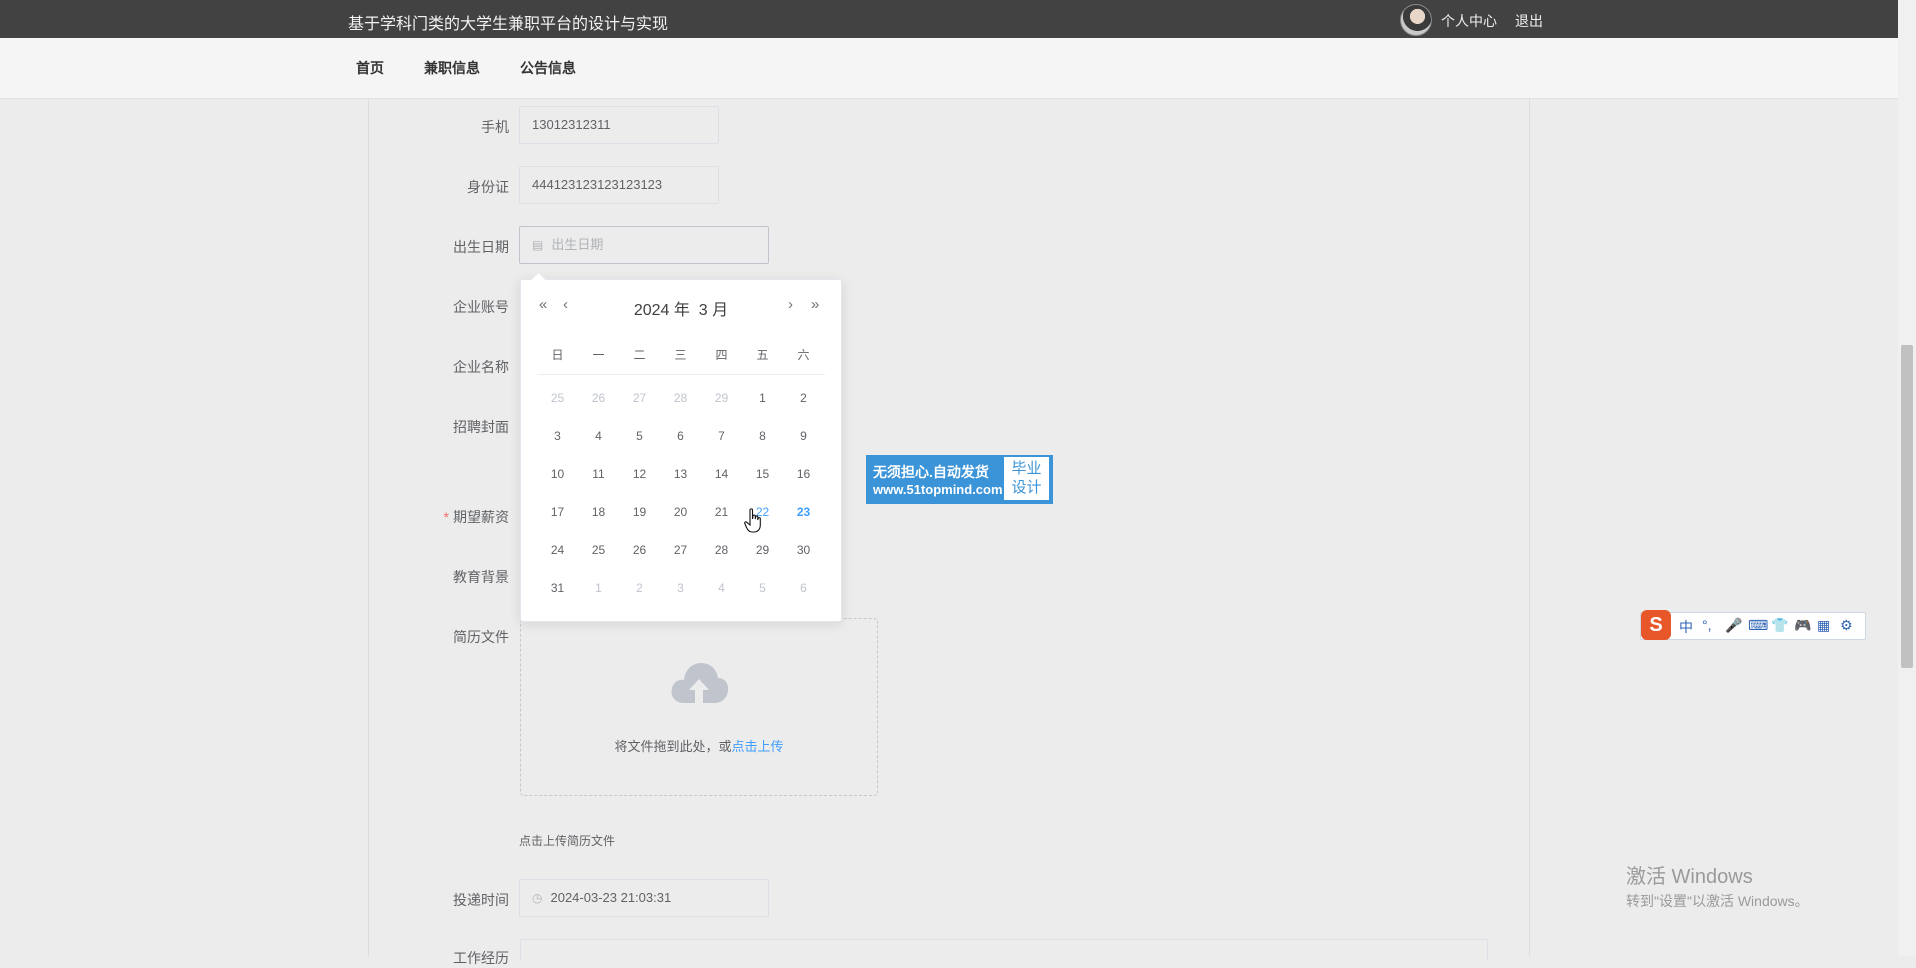 The image size is (1916, 968). What do you see at coordinates (481, 577) in the screenshot?
I see `education-label: 教育背景` at bounding box center [481, 577].